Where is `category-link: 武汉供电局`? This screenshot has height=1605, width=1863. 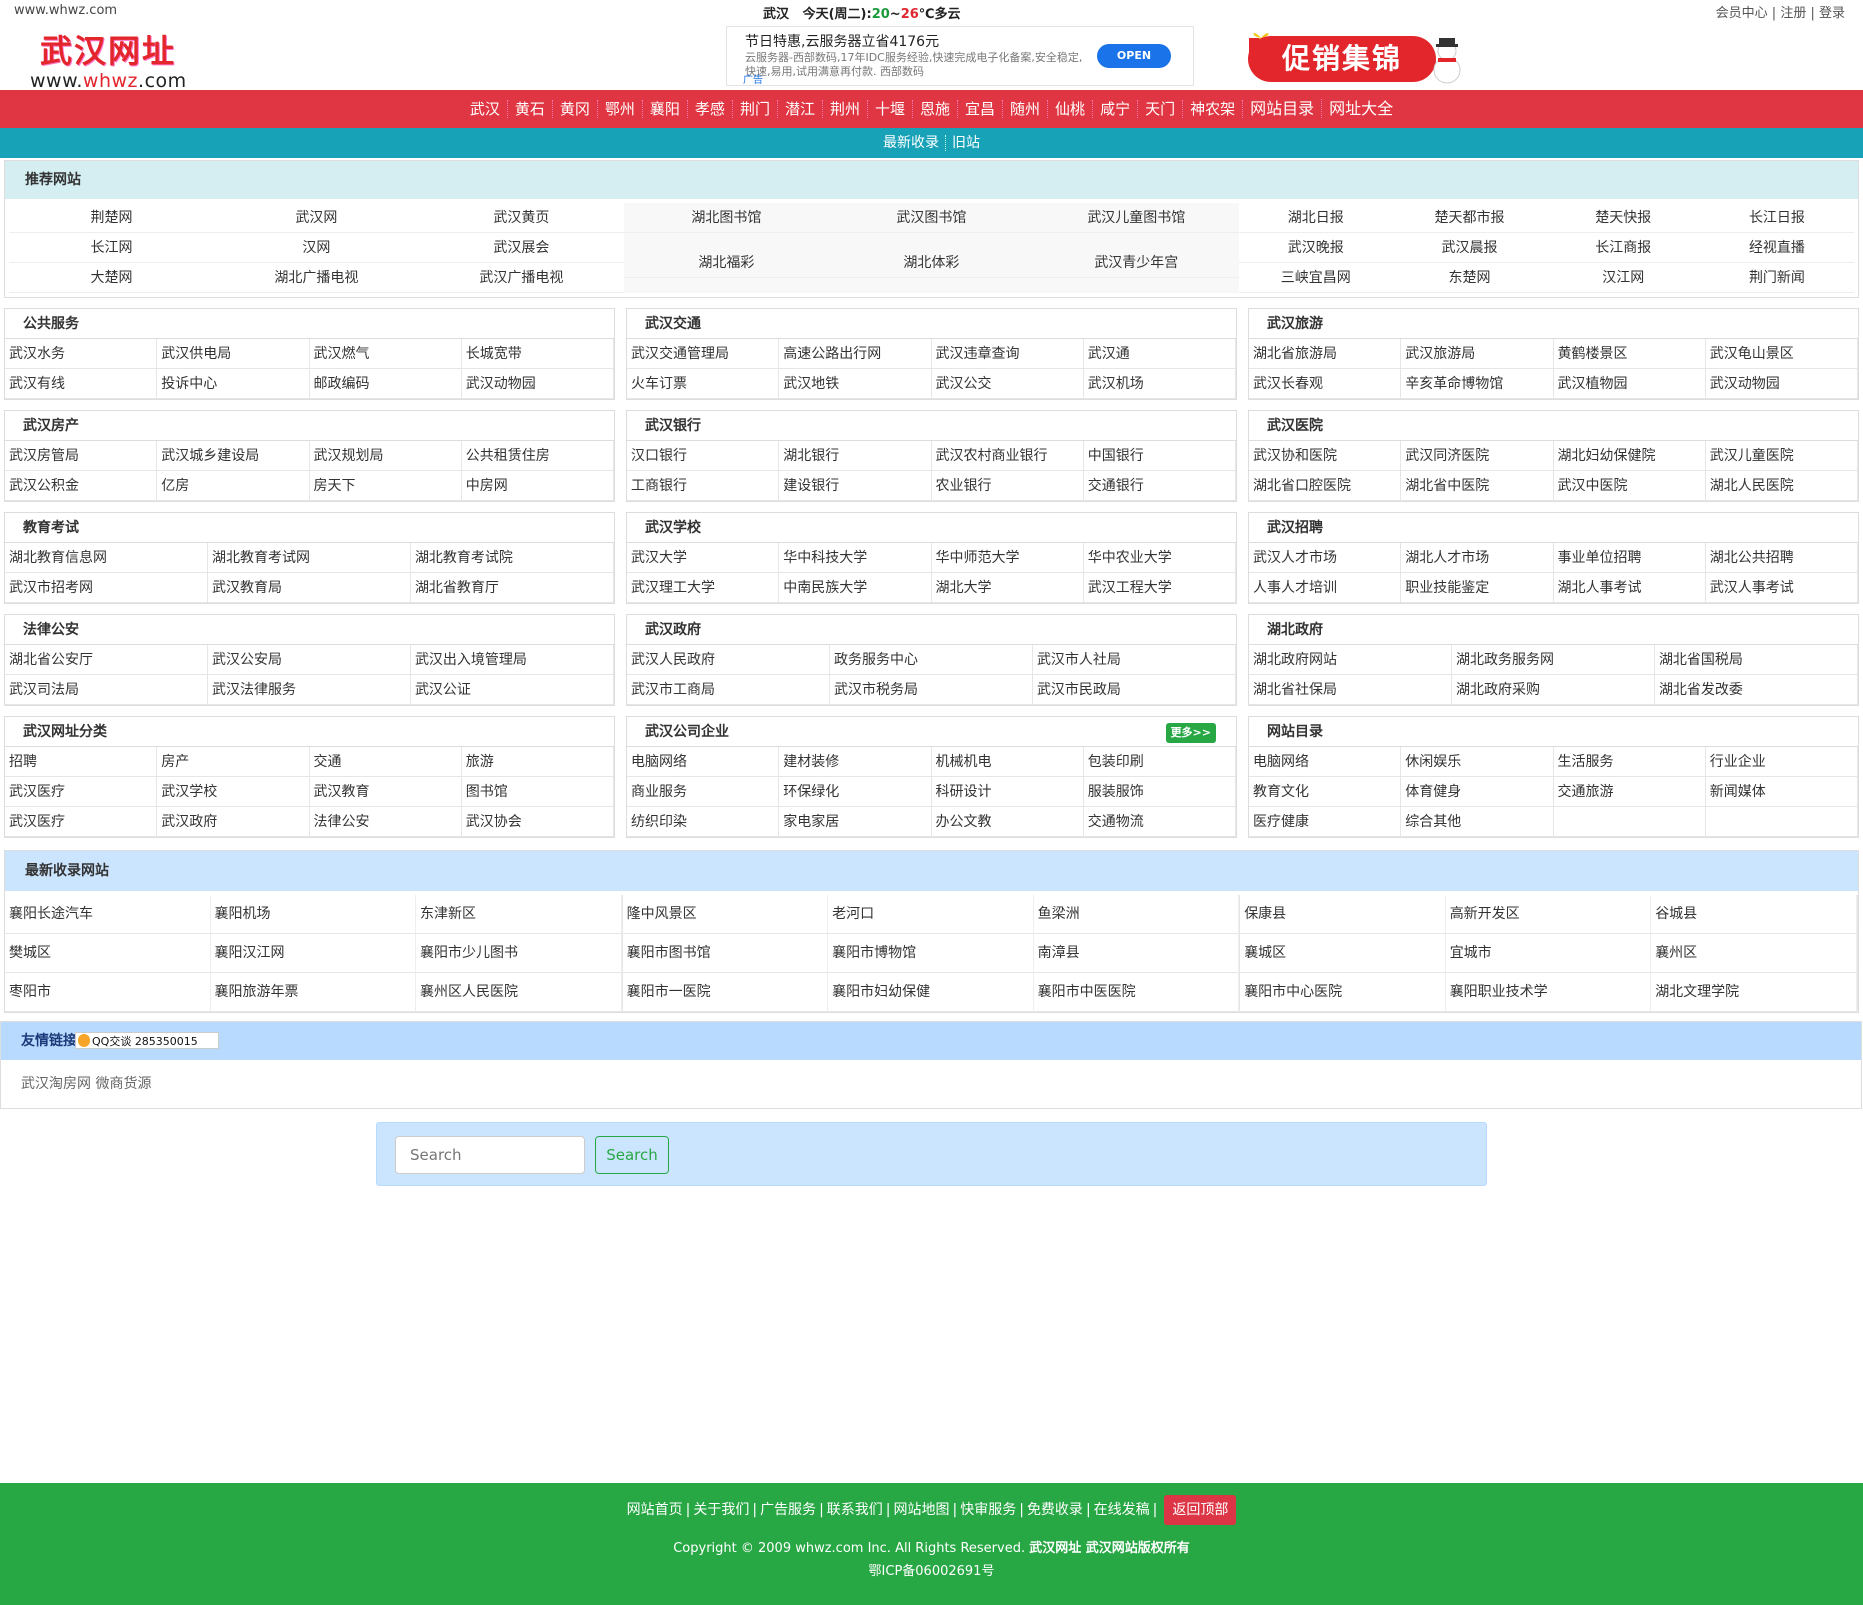
category-link: 武汉供电局 is located at coordinates (233, 354).